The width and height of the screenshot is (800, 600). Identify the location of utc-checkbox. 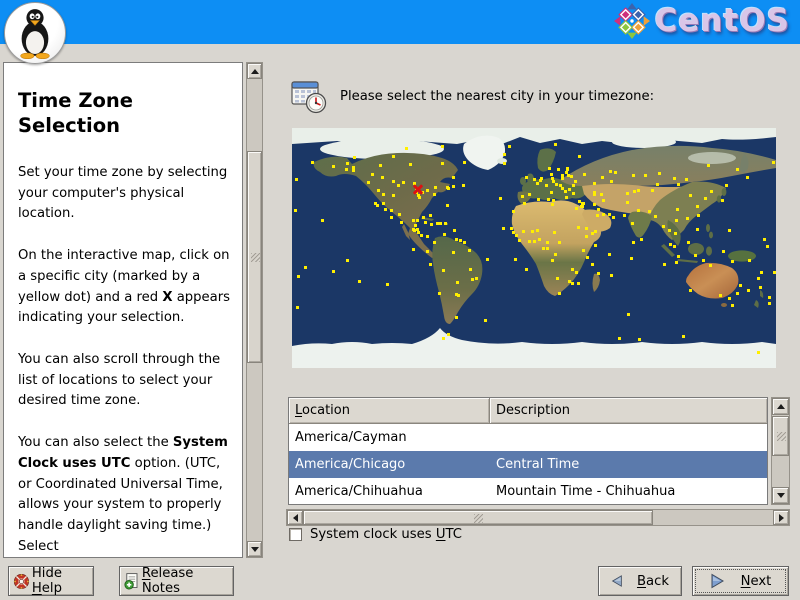
(295, 534).